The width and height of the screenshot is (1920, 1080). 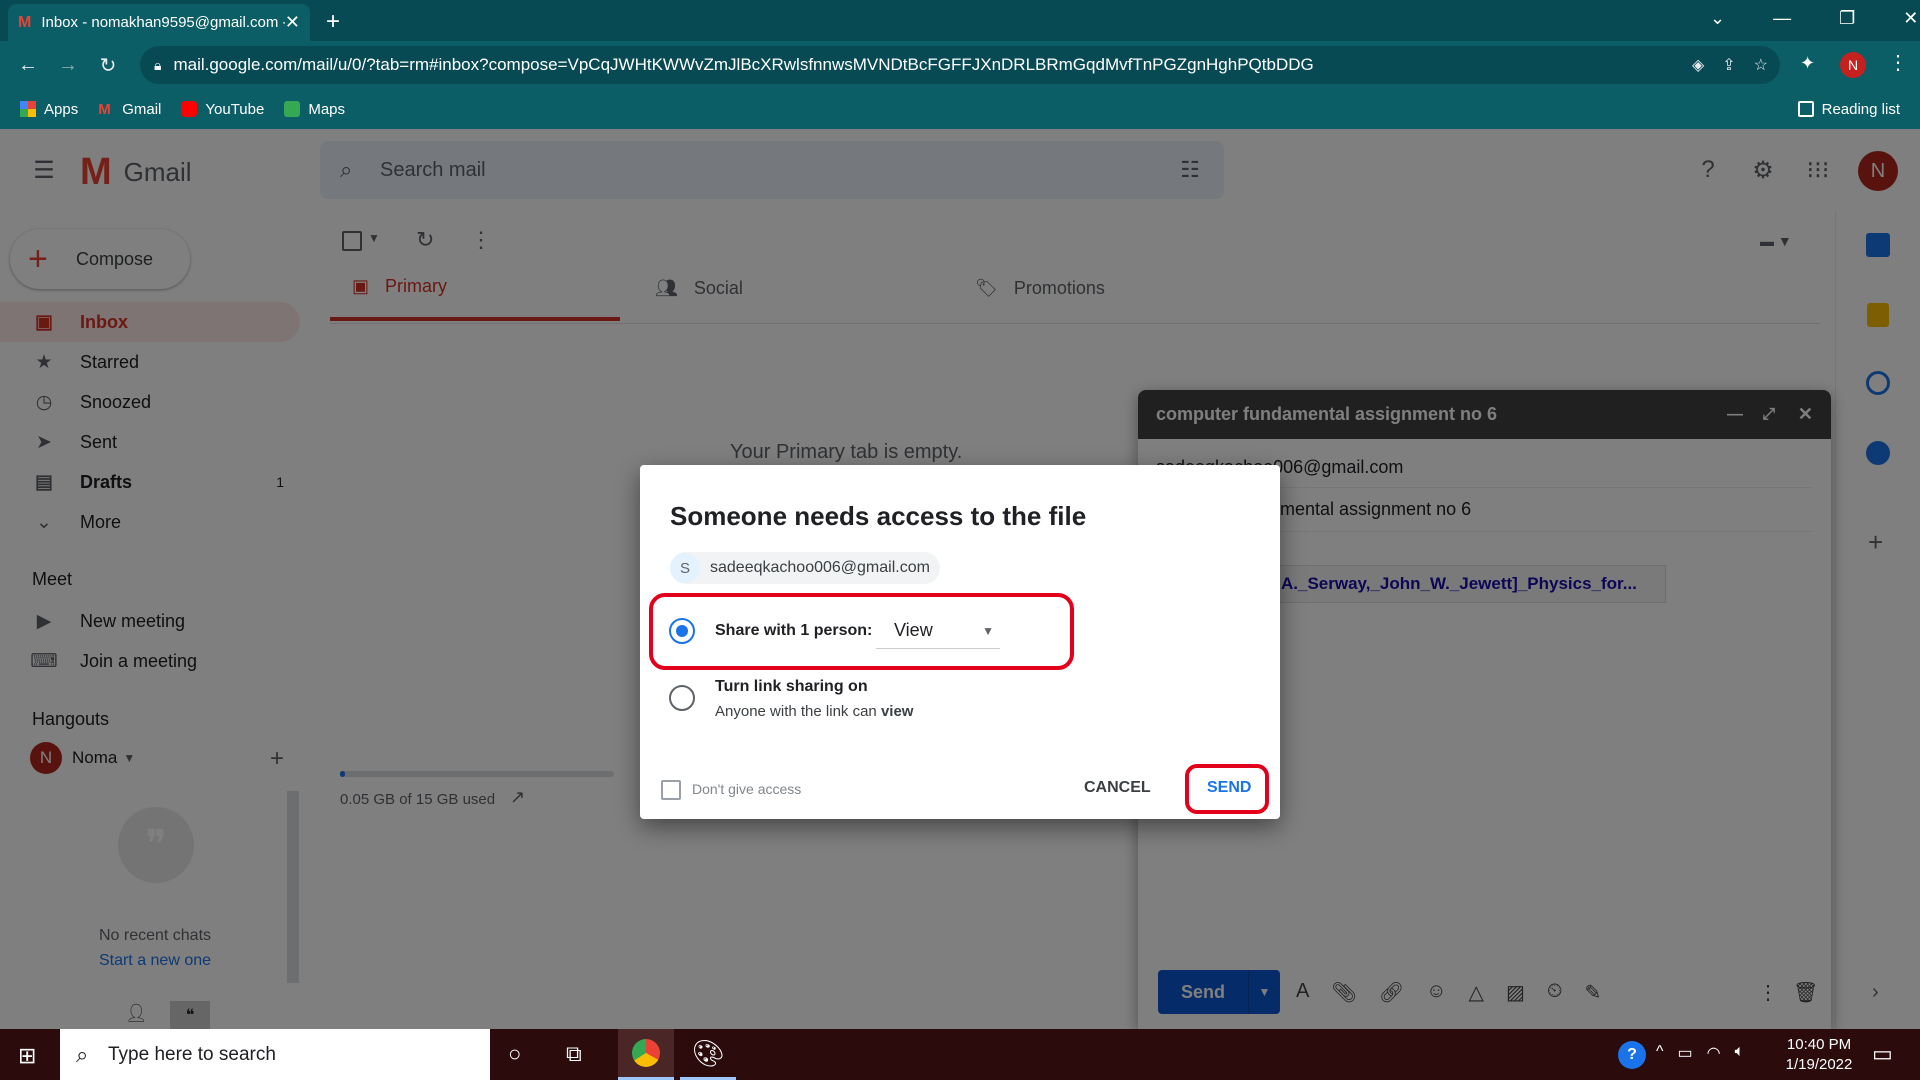 What do you see at coordinates (1805, 414) in the screenshot?
I see `close-compose-icon: ✕` at bounding box center [1805, 414].